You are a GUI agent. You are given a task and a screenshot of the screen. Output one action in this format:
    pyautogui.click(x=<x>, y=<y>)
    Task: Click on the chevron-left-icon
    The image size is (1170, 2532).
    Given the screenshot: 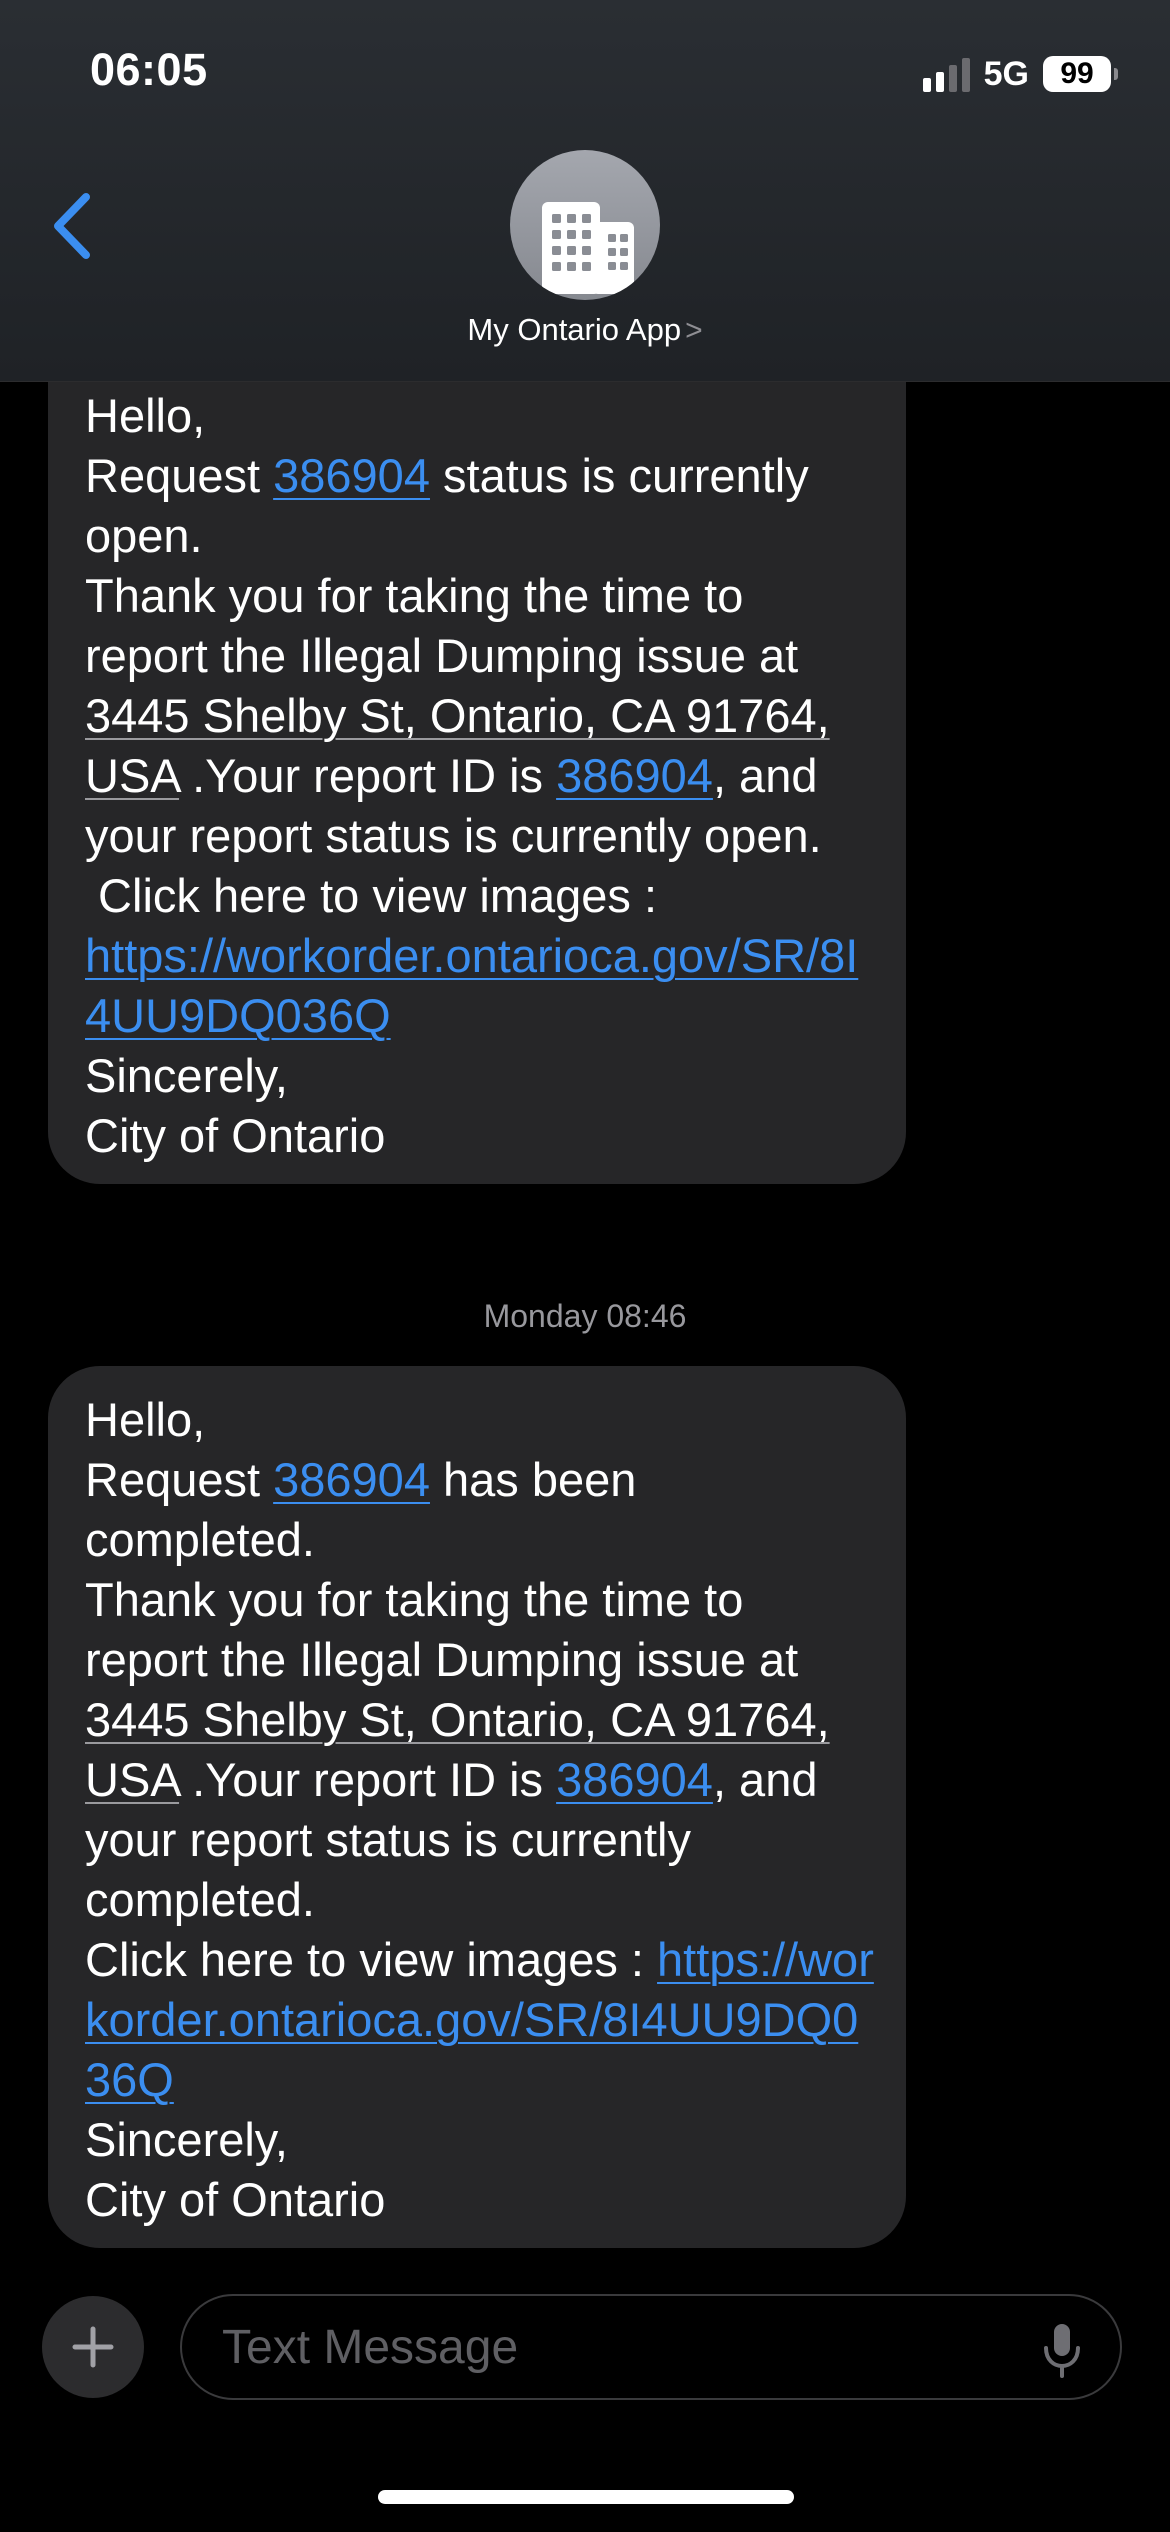 What is the action you would take?
    pyautogui.click(x=72, y=226)
    